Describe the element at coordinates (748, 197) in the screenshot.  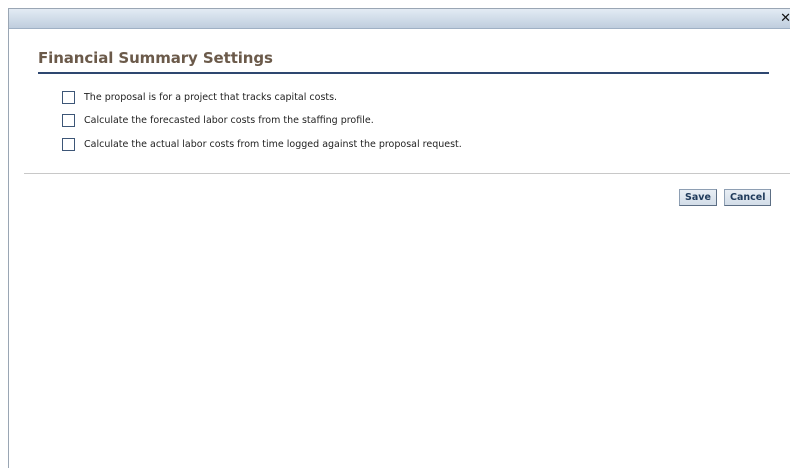
I see `cancel-button: Cancel` at that location.